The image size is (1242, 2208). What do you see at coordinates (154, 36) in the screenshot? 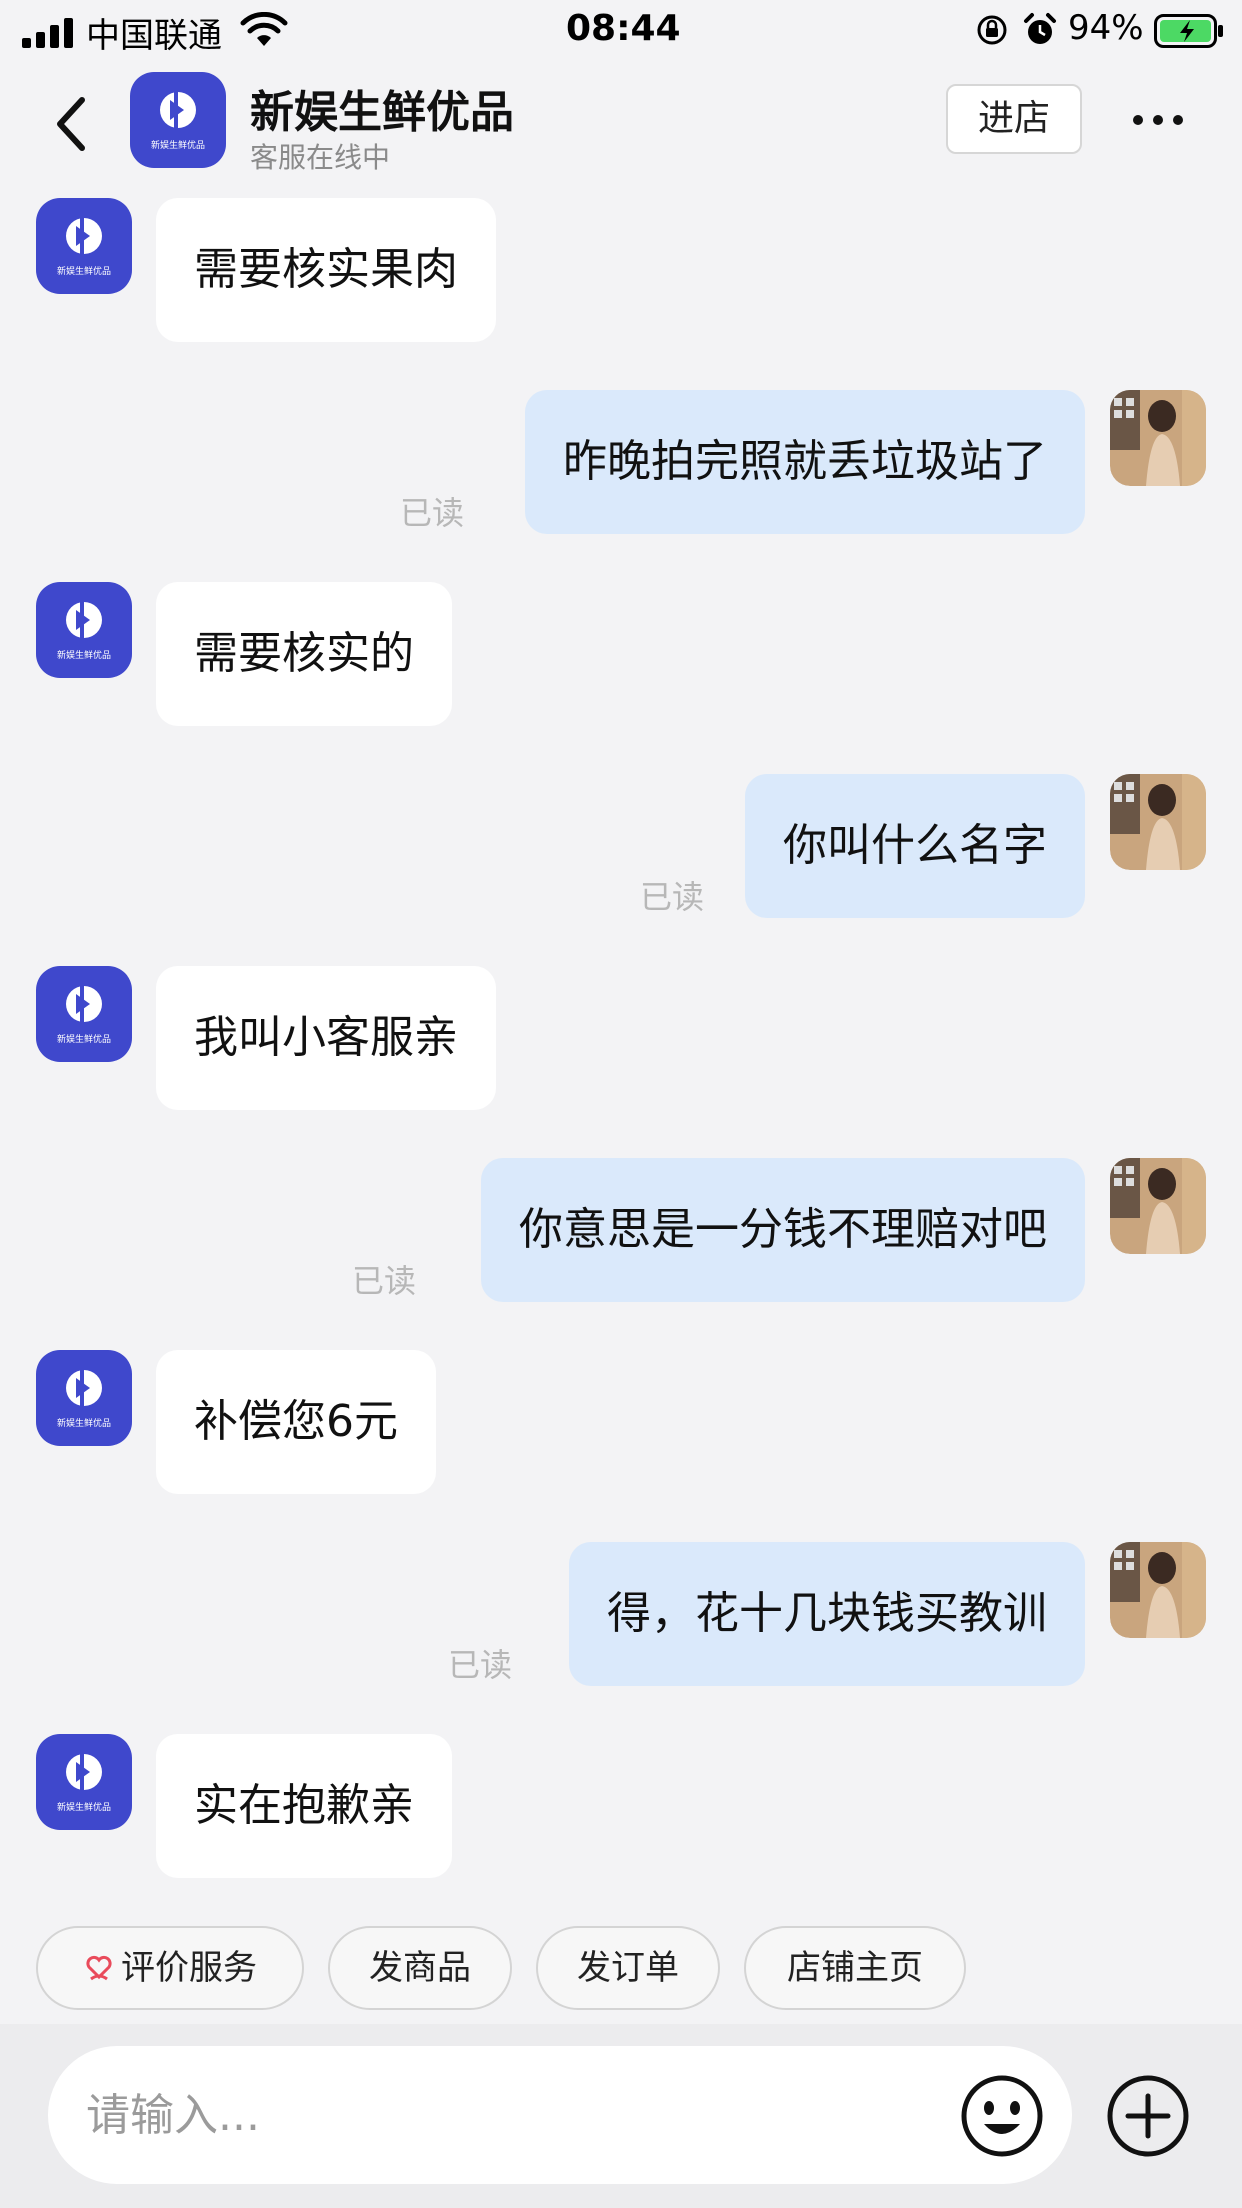
I see `carrier-name: 中国联通` at bounding box center [154, 36].